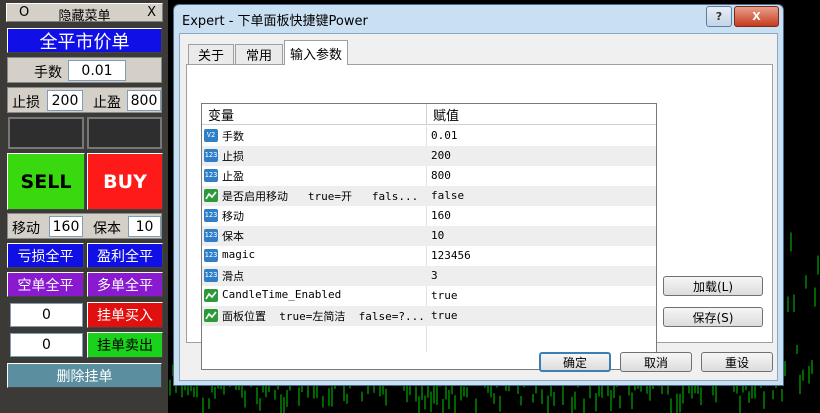 This screenshot has height=413, width=820. I want to click on param-value: false, so click(447, 195).